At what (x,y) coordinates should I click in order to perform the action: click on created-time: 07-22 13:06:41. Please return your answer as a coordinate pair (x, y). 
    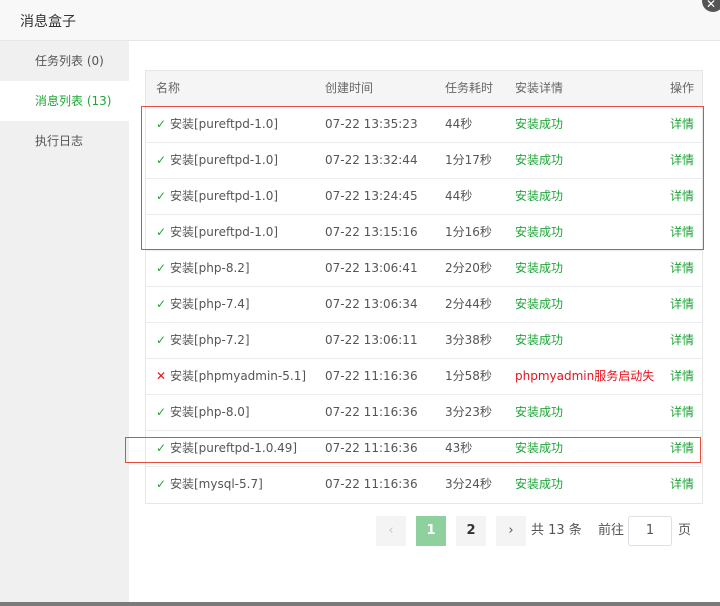
    Looking at the image, I should click on (371, 268).